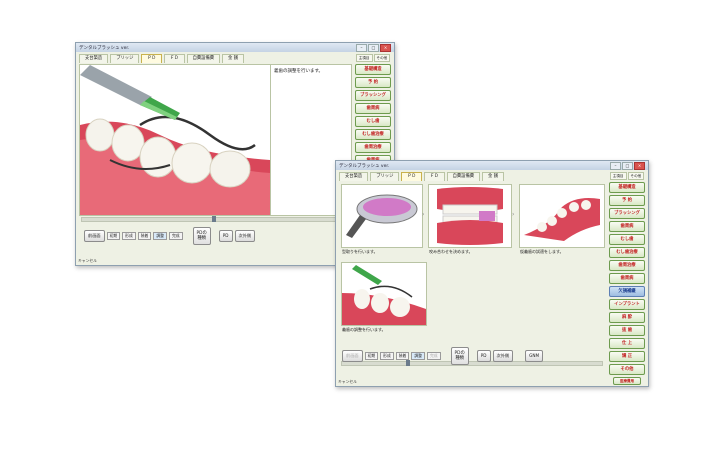 Image resolution: width=720 pixels, height=450 pixels. I want to click on impression-tray-illustration, so click(382, 216).